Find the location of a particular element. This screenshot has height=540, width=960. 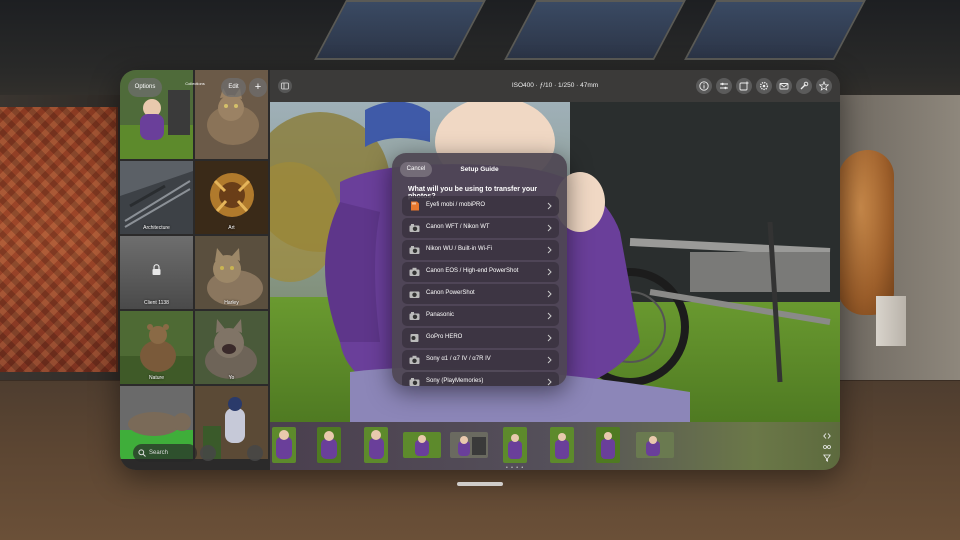

option-label: Sony α1 / α7 IV / α7R IV is located at coordinates (458, 359).